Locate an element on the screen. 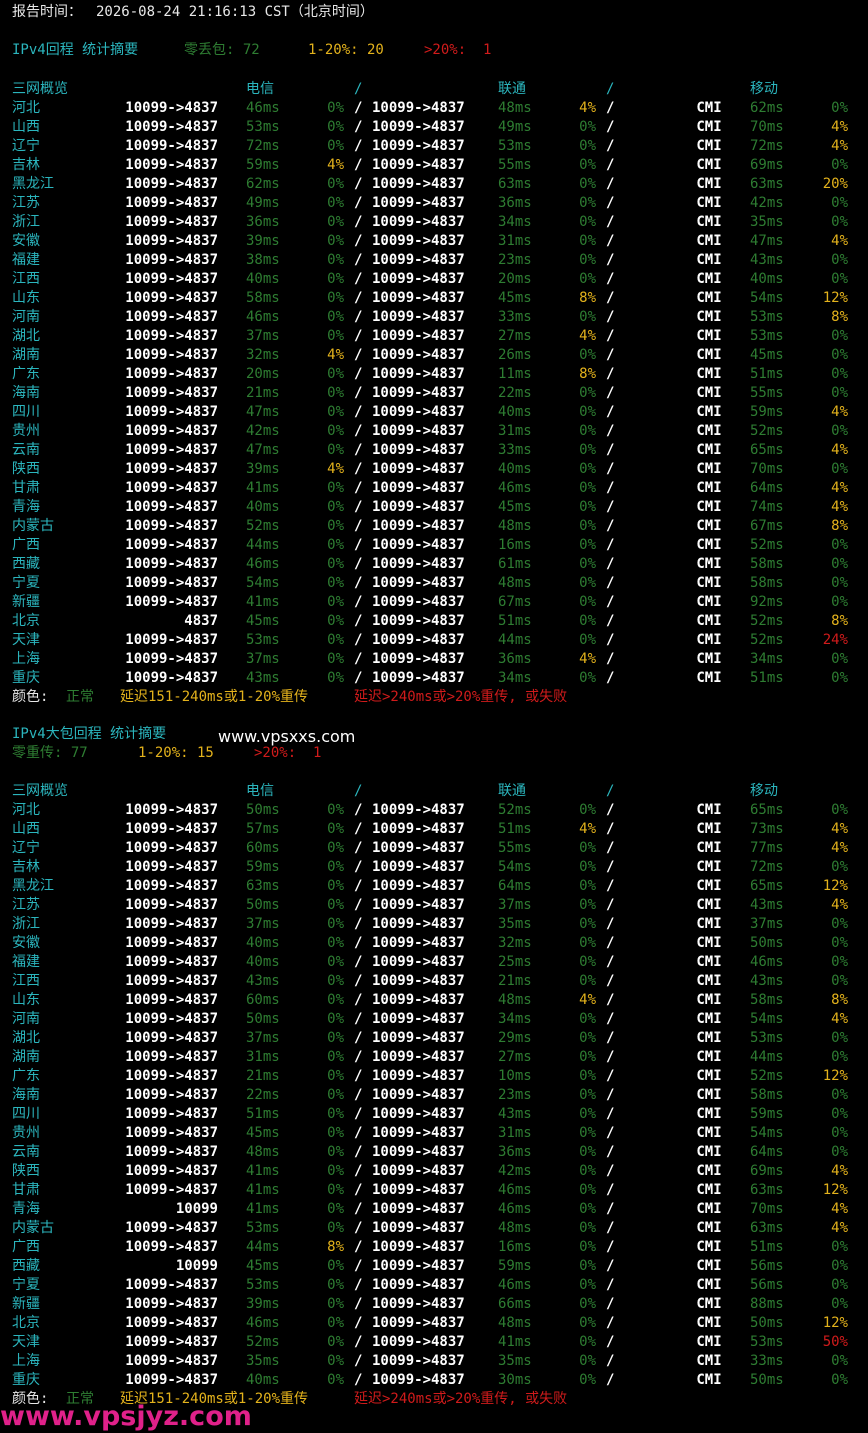 This screenshot has height=1433, width=868. row-region: 宁夏 is located at coordinates (26, 583).